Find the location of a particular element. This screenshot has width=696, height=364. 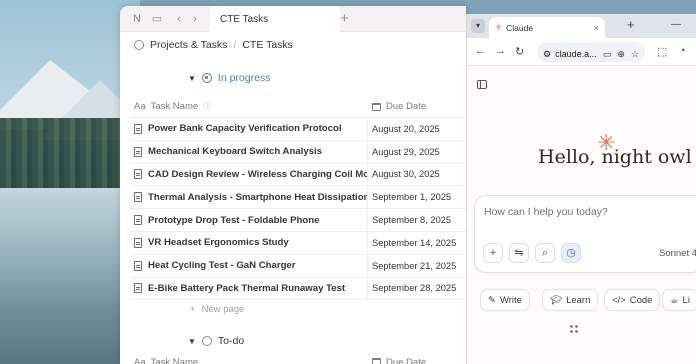

browser-tab-strip: ▾ ✳ Claude × + — is located at coordinates (581, 26).